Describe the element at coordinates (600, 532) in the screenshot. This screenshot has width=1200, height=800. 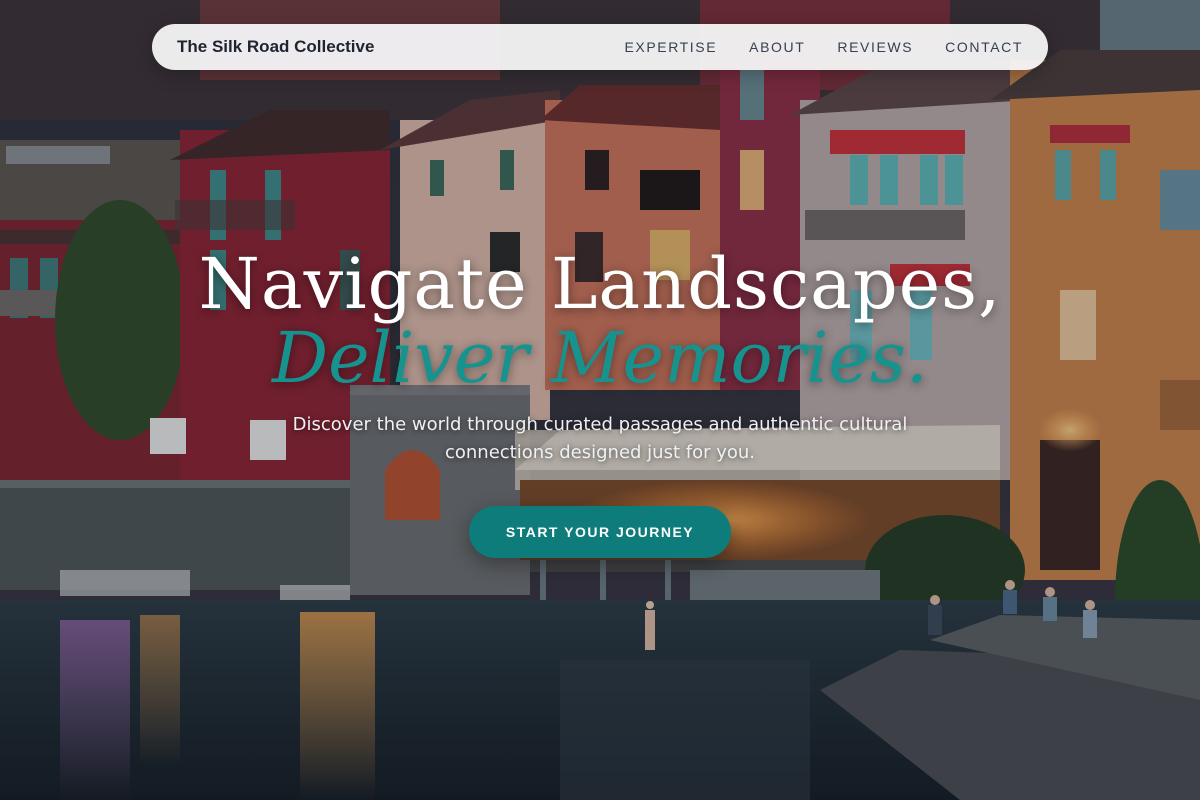
I see `start-journey-button: START YOUR JOURNEY` at that location.